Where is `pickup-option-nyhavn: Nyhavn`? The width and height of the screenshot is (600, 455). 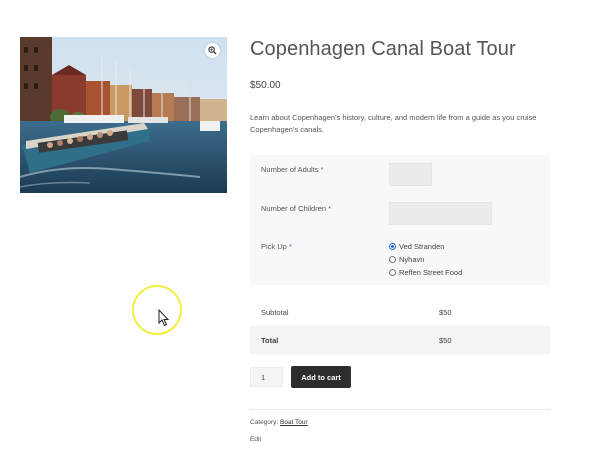
pickup-option-nyhavn: Nyhavn is located at coordinates (406, 259).